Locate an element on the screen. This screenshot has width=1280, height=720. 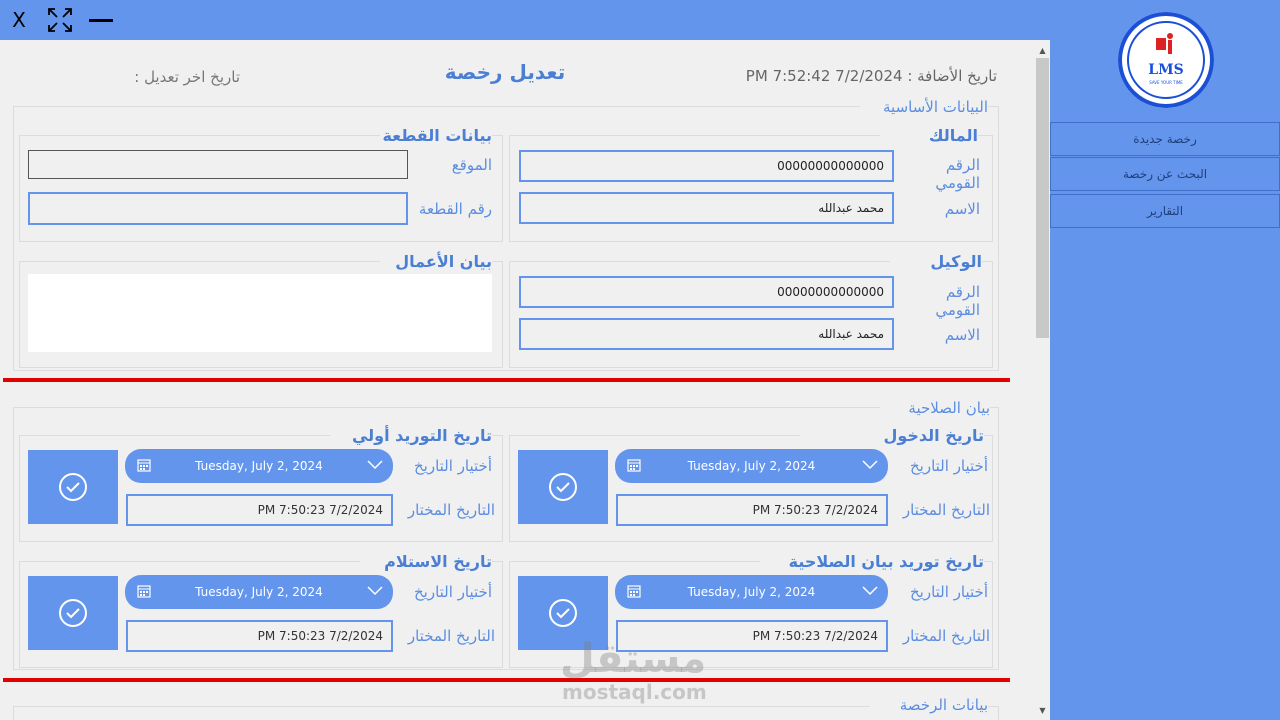
sidebar-item-label: رخصة جديدة is located at coordinates (1165, 139).